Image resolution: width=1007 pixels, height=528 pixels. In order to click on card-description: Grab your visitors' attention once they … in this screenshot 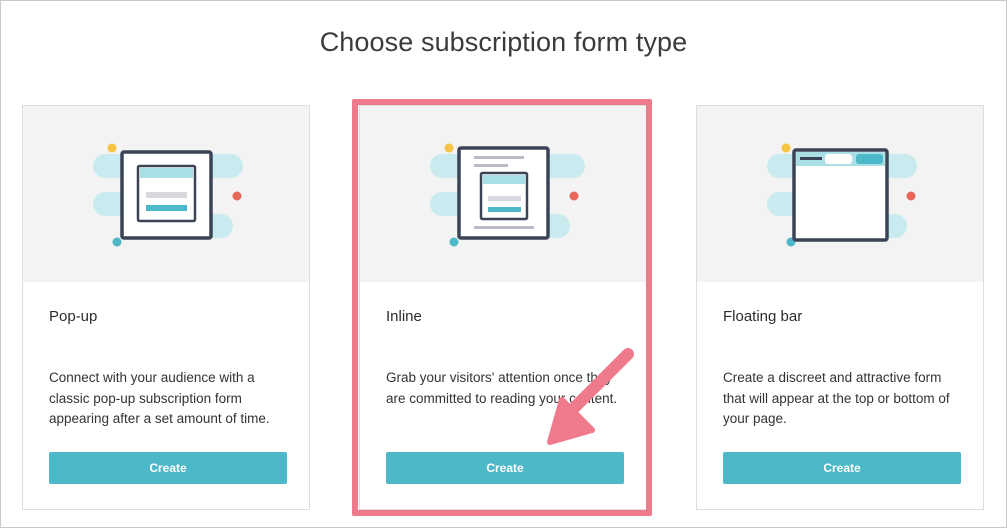, I will do `click(502, 388)`.